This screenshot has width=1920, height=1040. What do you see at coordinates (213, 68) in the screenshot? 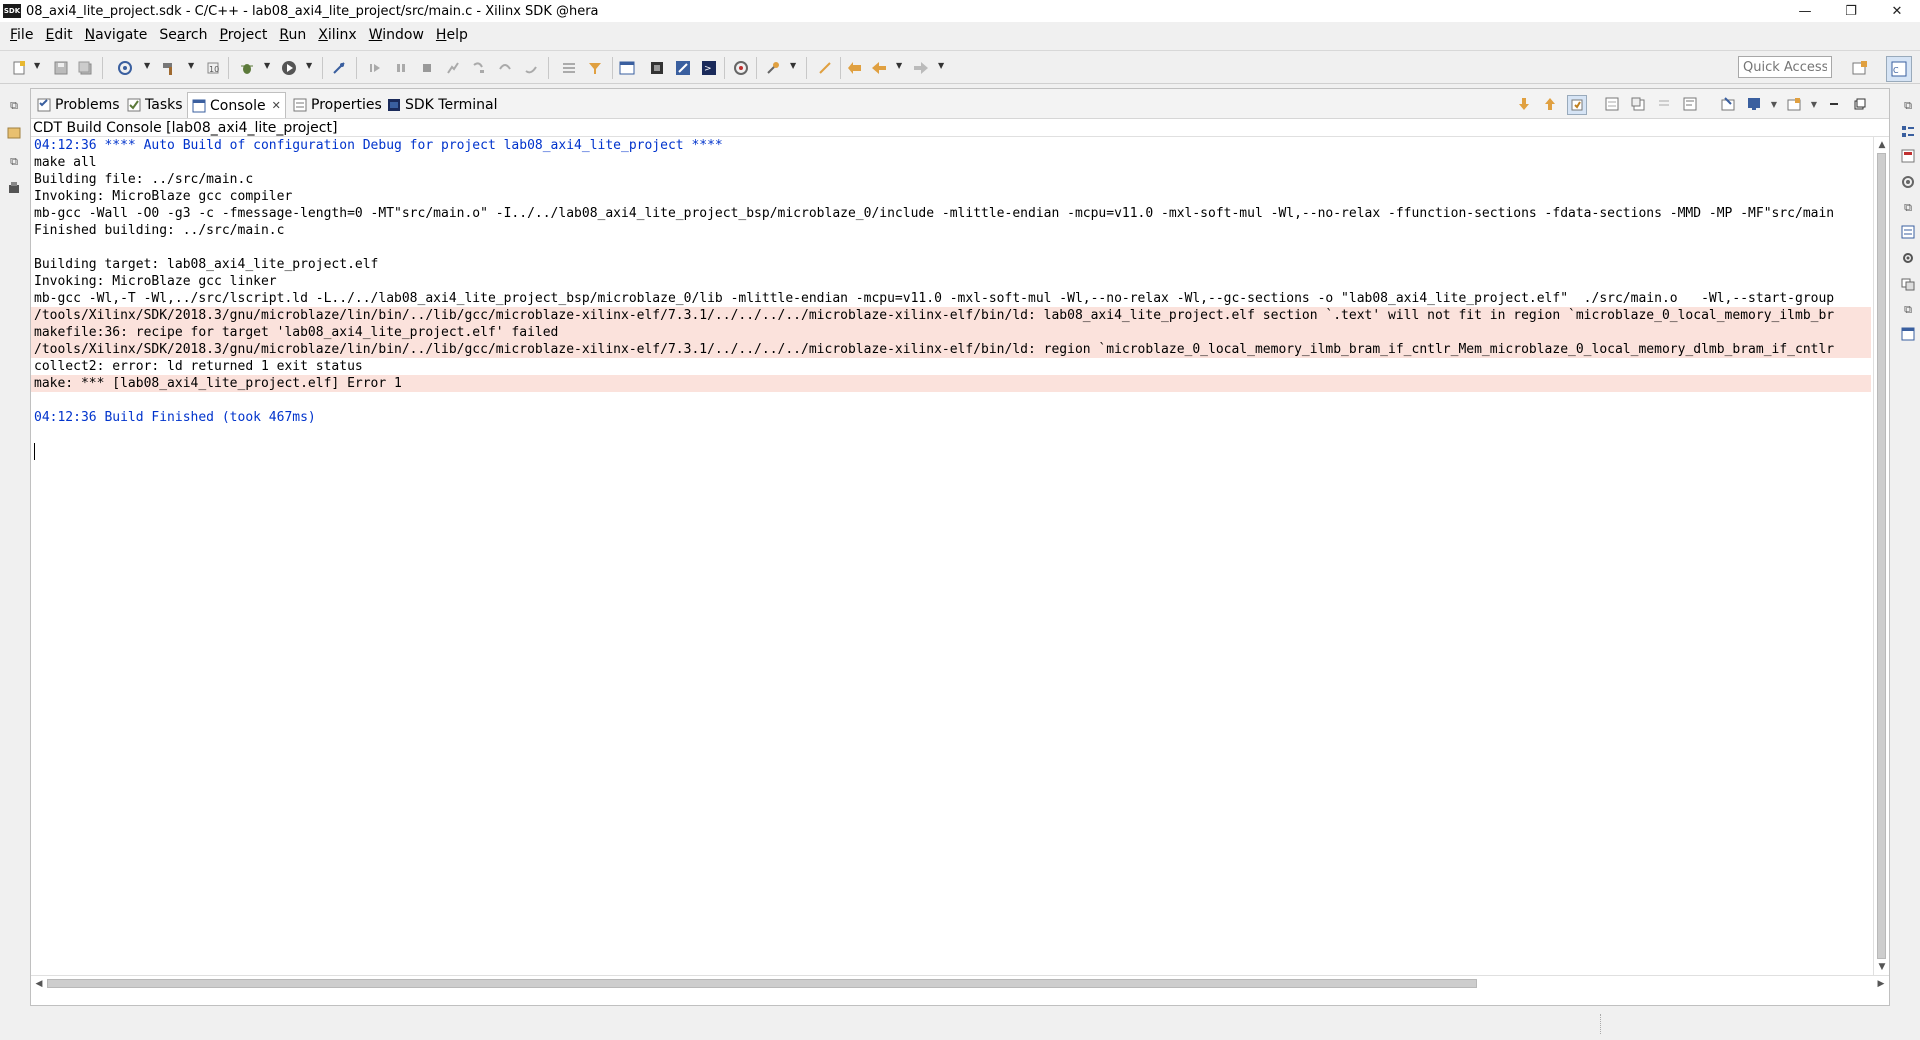
I see `build-all-icon: 10` at bounding box center [213, 68].